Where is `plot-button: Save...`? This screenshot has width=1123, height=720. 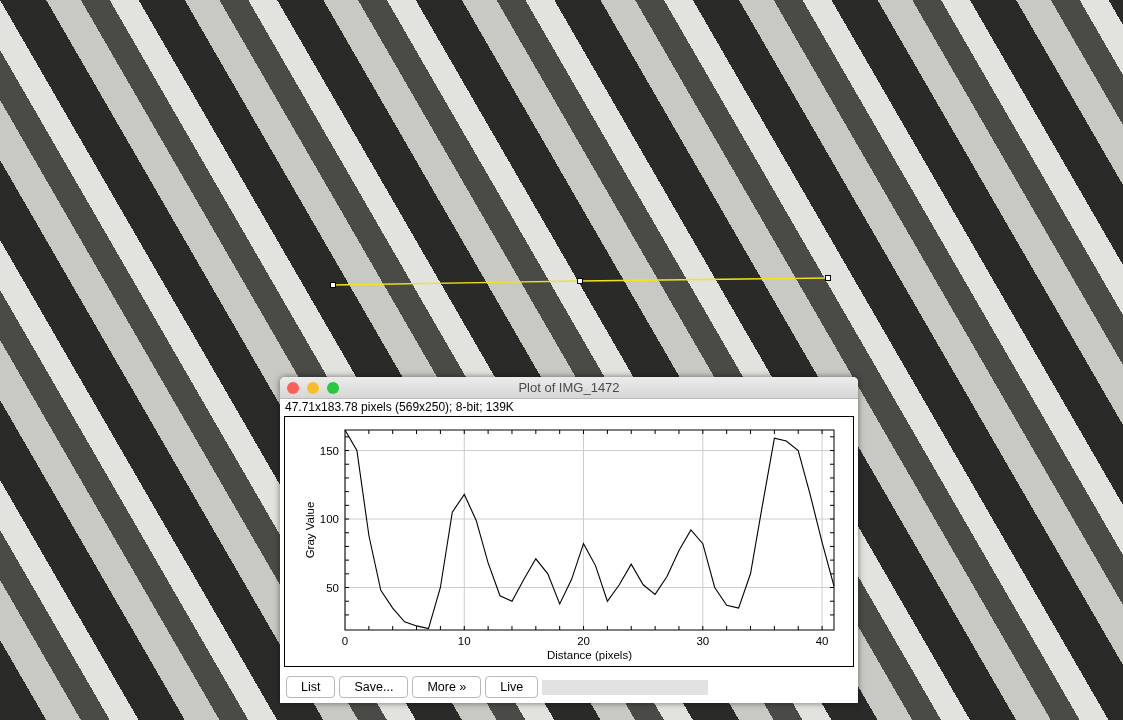
plot-button: Save... is located at coordinates (374, 687).